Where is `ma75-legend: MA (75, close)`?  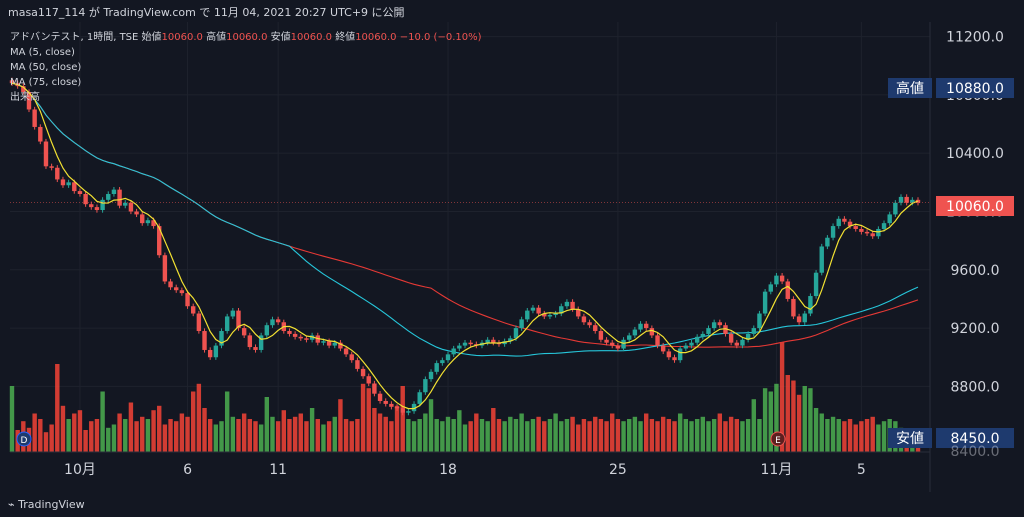 ma75-legend: MA (75, close) is located at coordinates (246, 82).